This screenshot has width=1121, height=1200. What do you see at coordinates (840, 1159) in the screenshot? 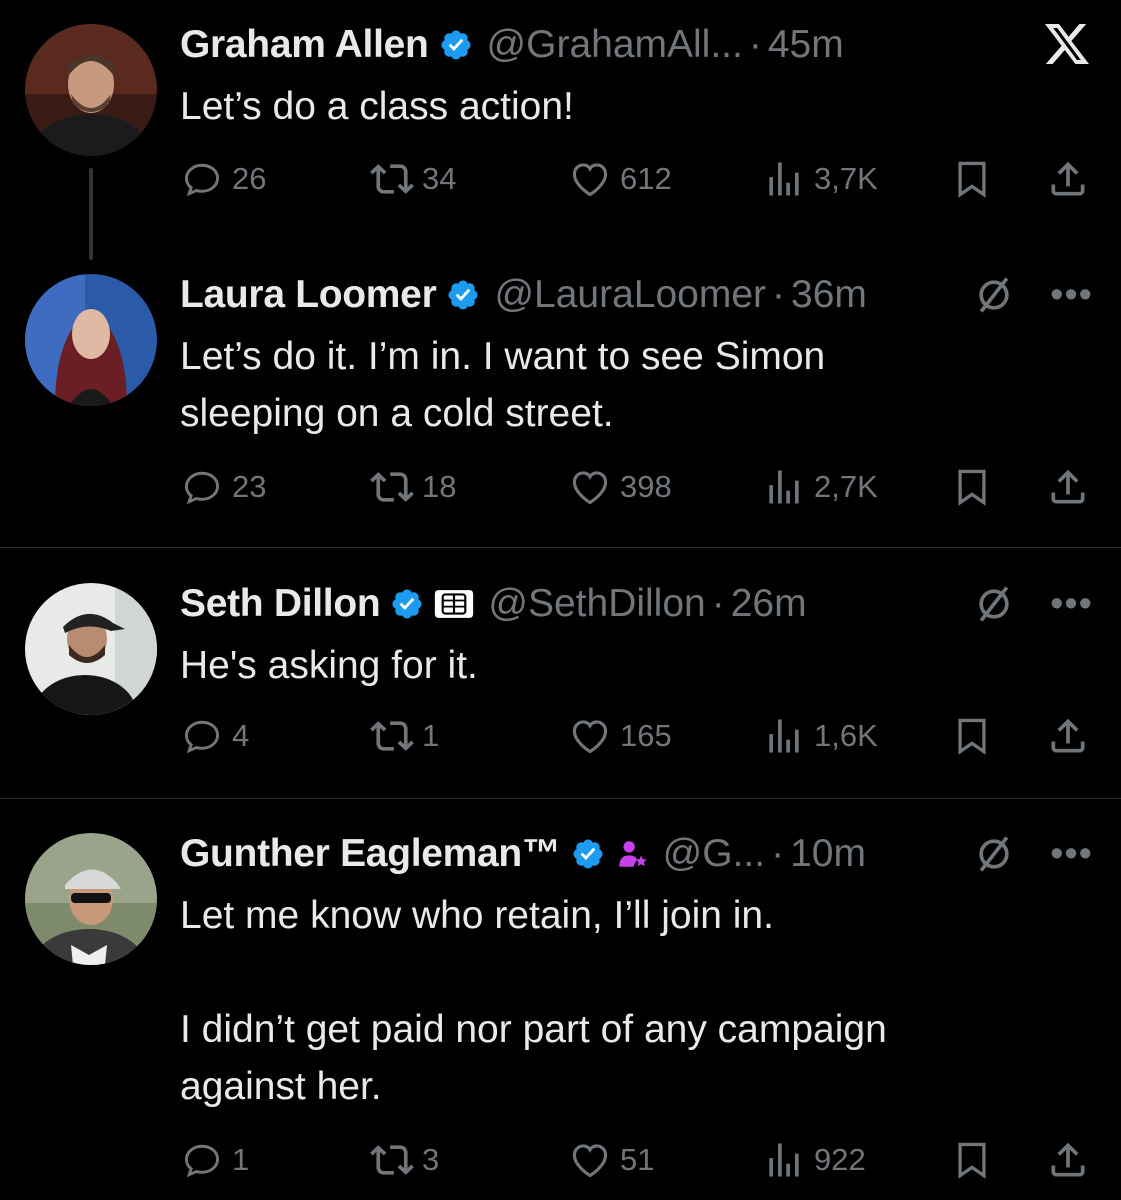
I see `views-count: 922` at bounding box center [840, 1159].